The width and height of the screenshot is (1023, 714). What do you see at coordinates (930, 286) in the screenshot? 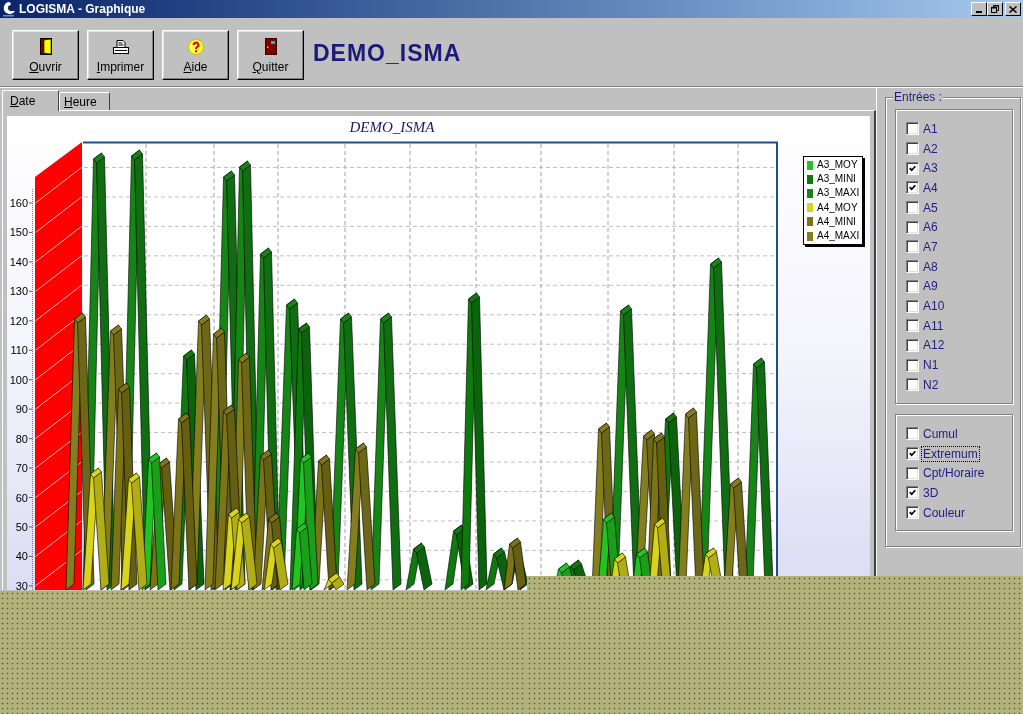
I see `checkbox-label: A9` at bounding box center [930, 286].